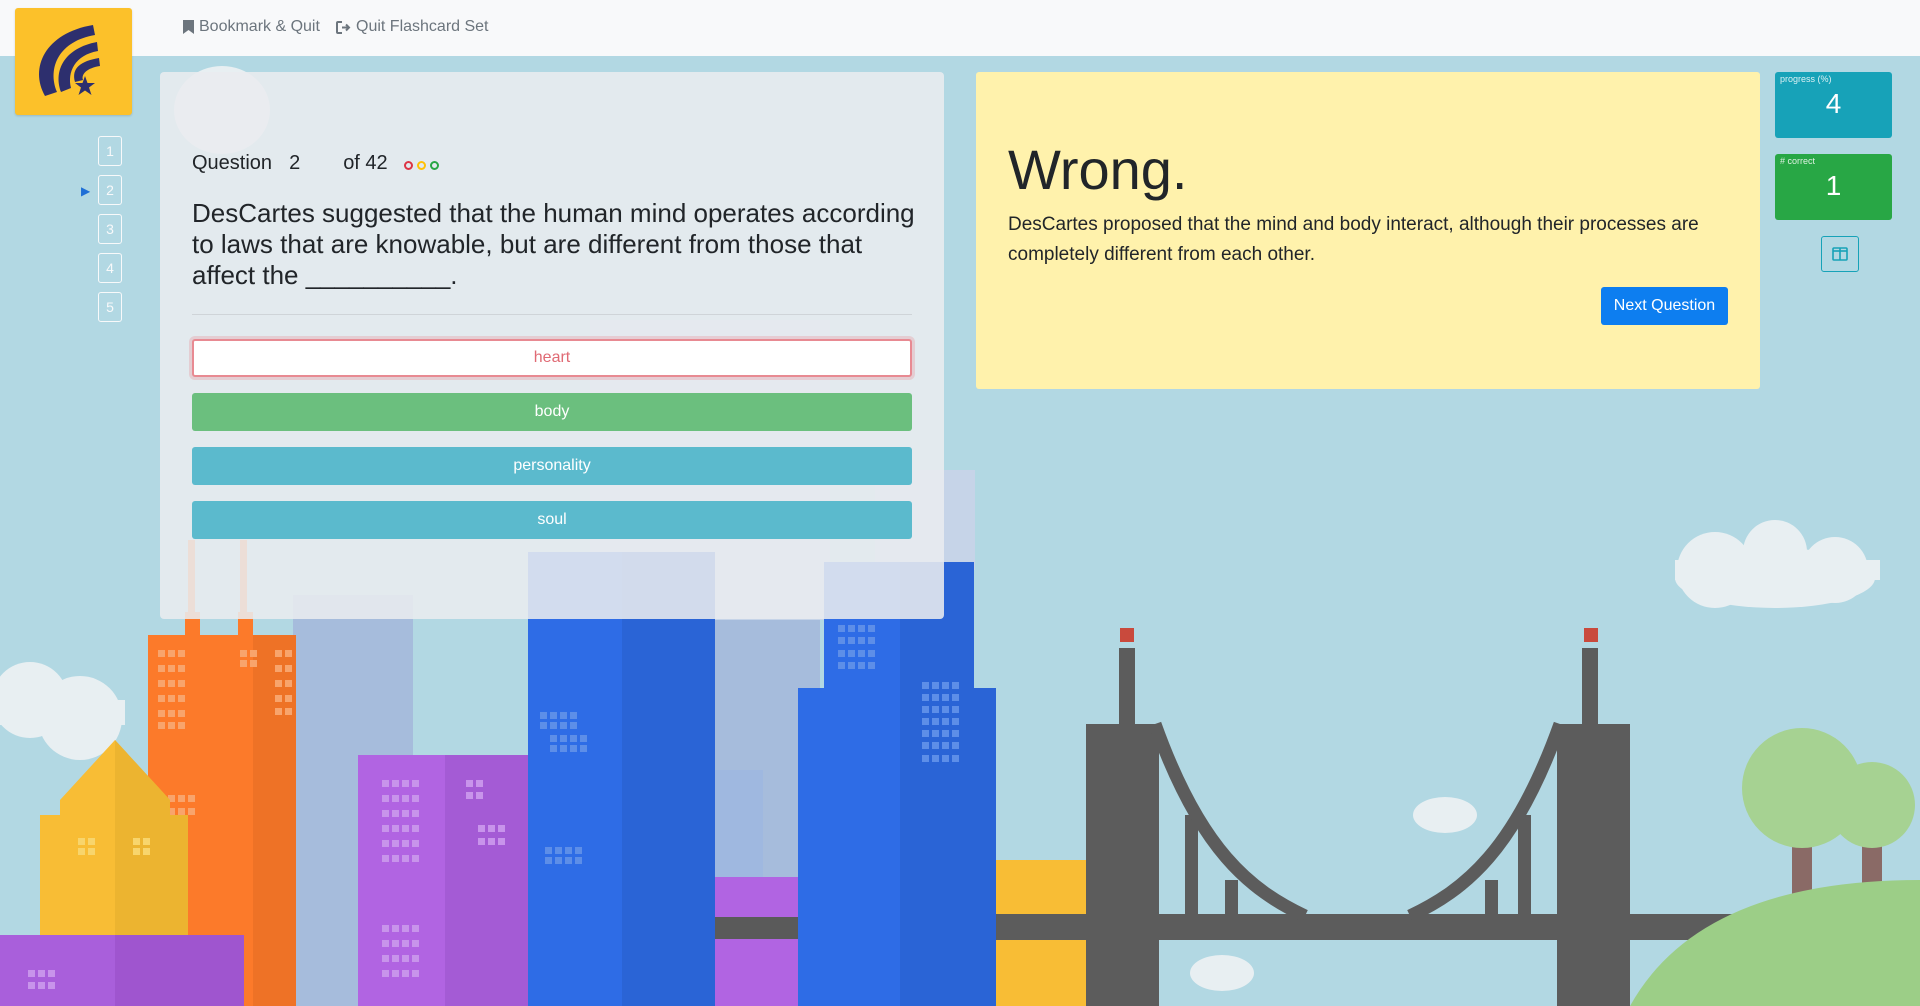  I want to click on green-dot-icon, so click(434, 165).